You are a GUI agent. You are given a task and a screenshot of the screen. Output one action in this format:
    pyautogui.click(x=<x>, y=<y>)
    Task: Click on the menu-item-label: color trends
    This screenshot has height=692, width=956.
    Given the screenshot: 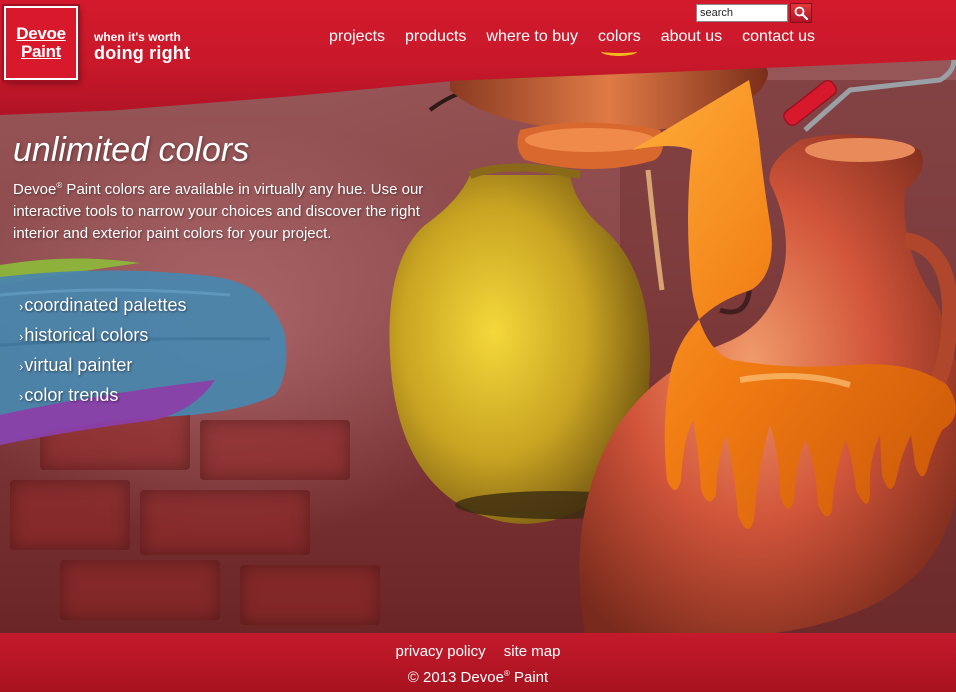 What is the action you would take?
    pyautogui.click(x=71, y=395)
    